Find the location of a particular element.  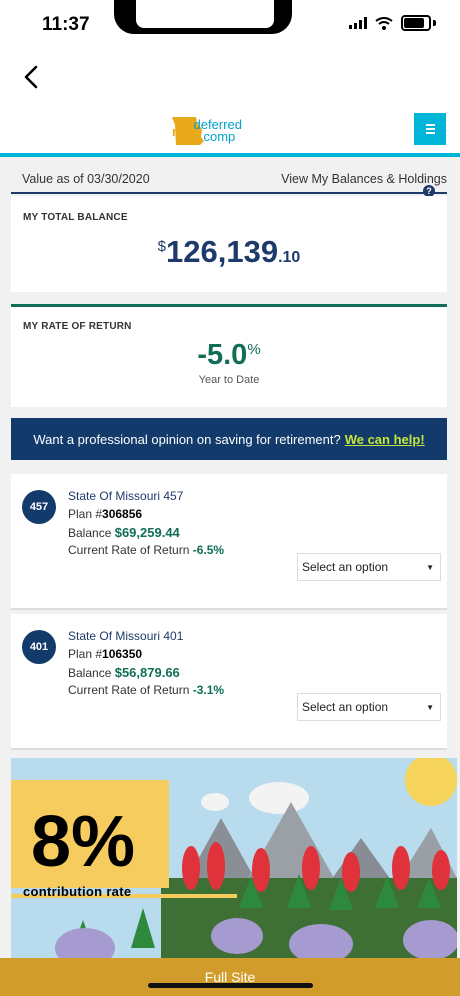

battery-tip is located at coordinates (434, 23).